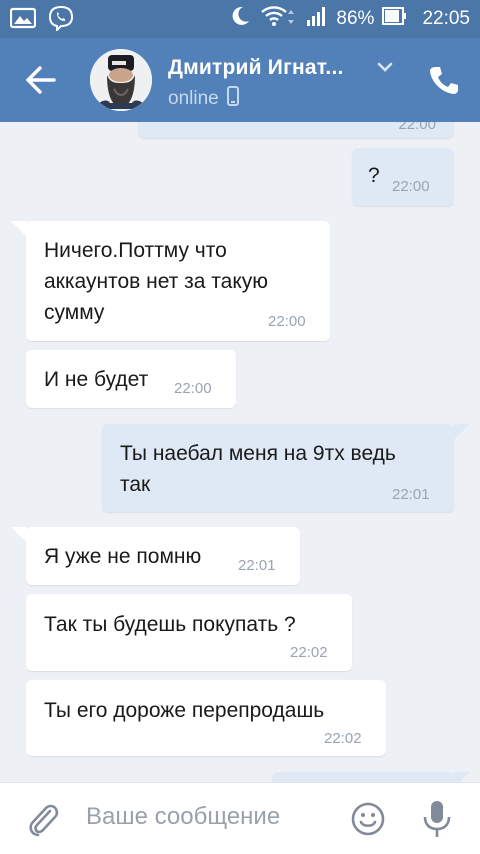 This screenshot has width=480, height=854. Describe the element at coordinates (183, 817) in the screenshot. I see `message-input: Ваше сообщение` at that location.